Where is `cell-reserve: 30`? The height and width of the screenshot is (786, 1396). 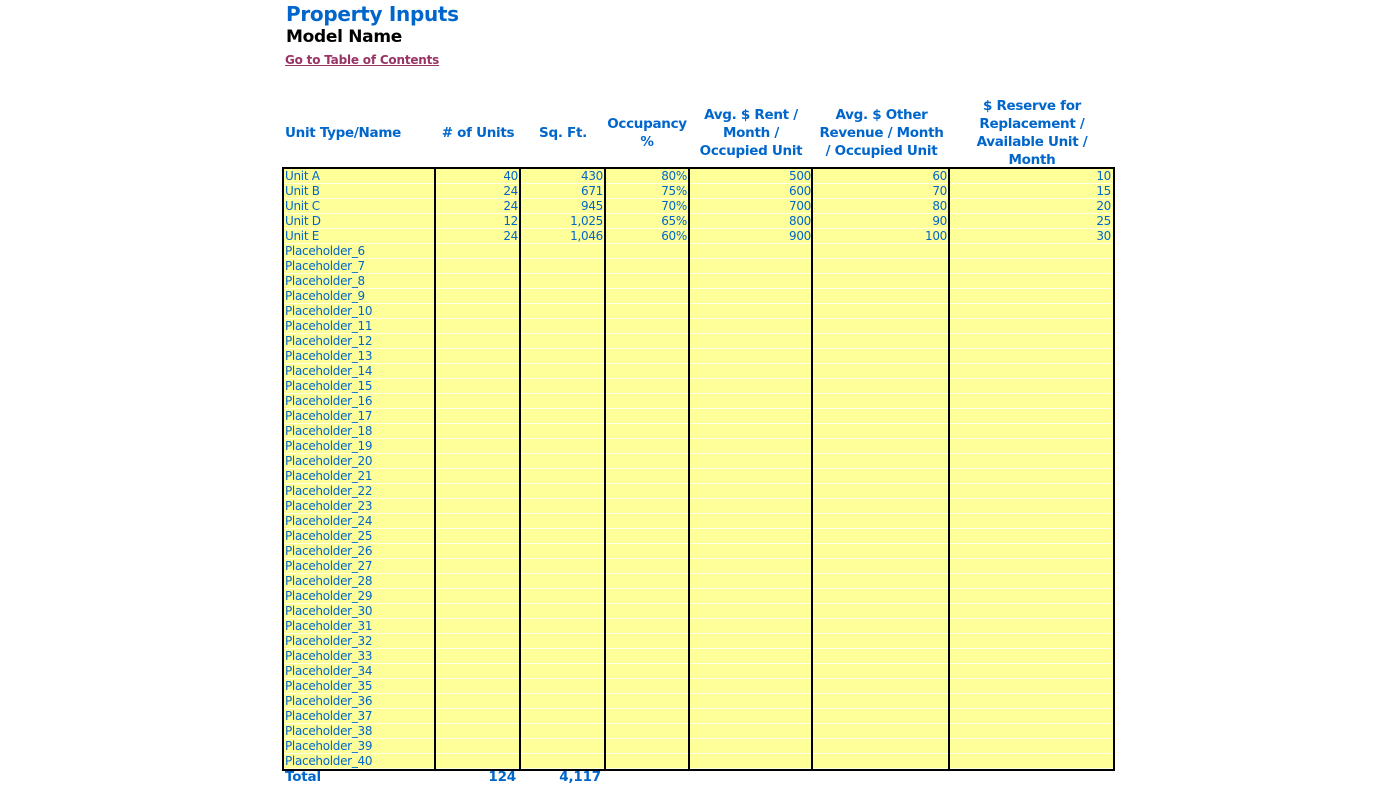
cell-reserve: 30 is located at coordinates (1031, 236).